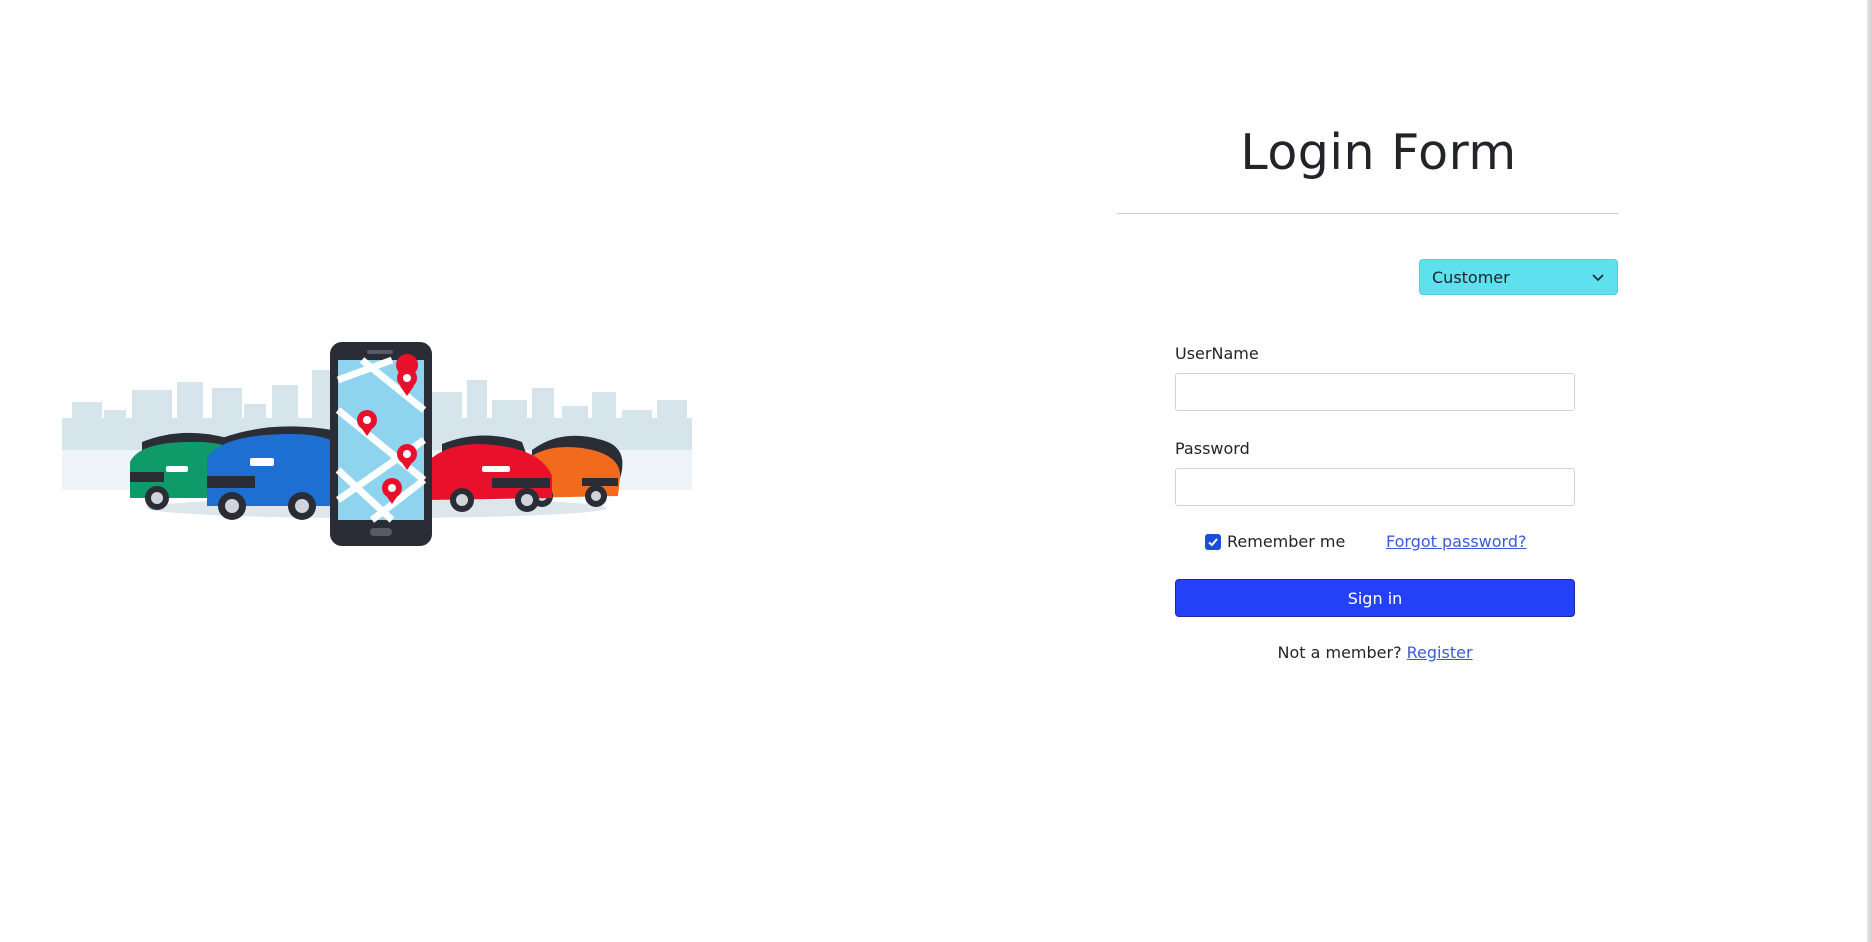 This screenshot has width=1872, height=942. What do you see at coordinates (1212, 448) in the screenshot?
I see `password-label: Password` at bounding box center [1212, 448].